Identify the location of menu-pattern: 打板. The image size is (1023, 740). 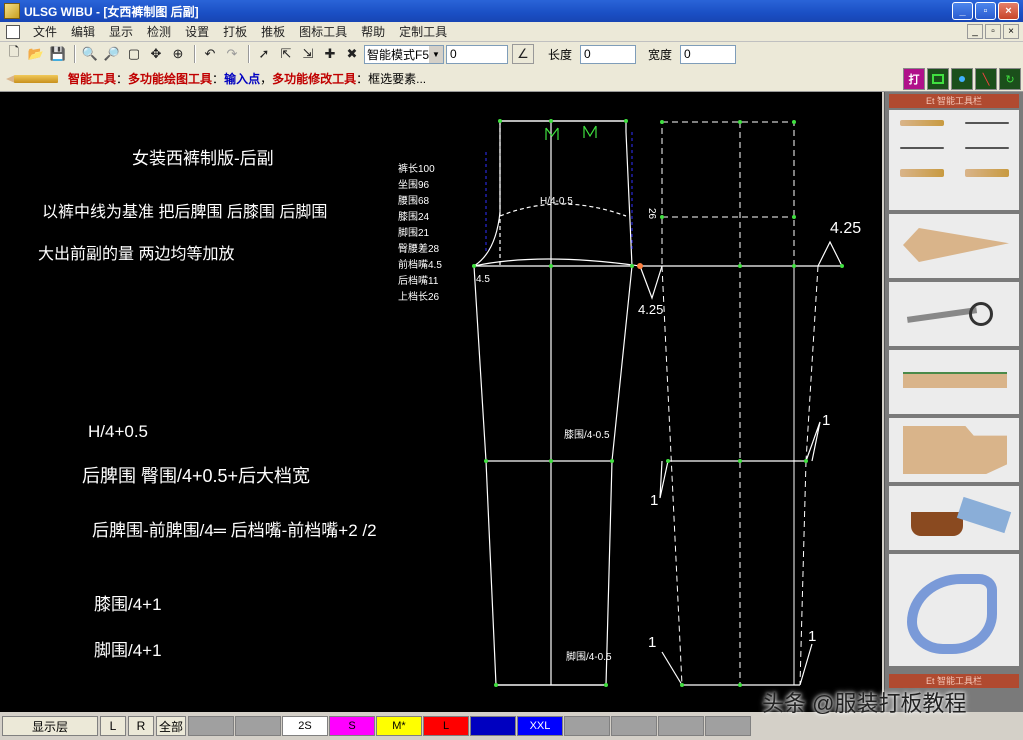
(235, 31).